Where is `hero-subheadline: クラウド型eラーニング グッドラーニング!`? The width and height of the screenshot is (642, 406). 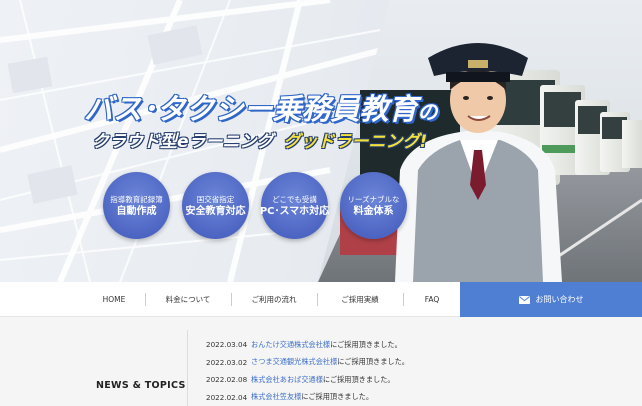
hero-subheadline: クラウド型eラーニング グッドラーニング! is located at coordinates (260, 140).